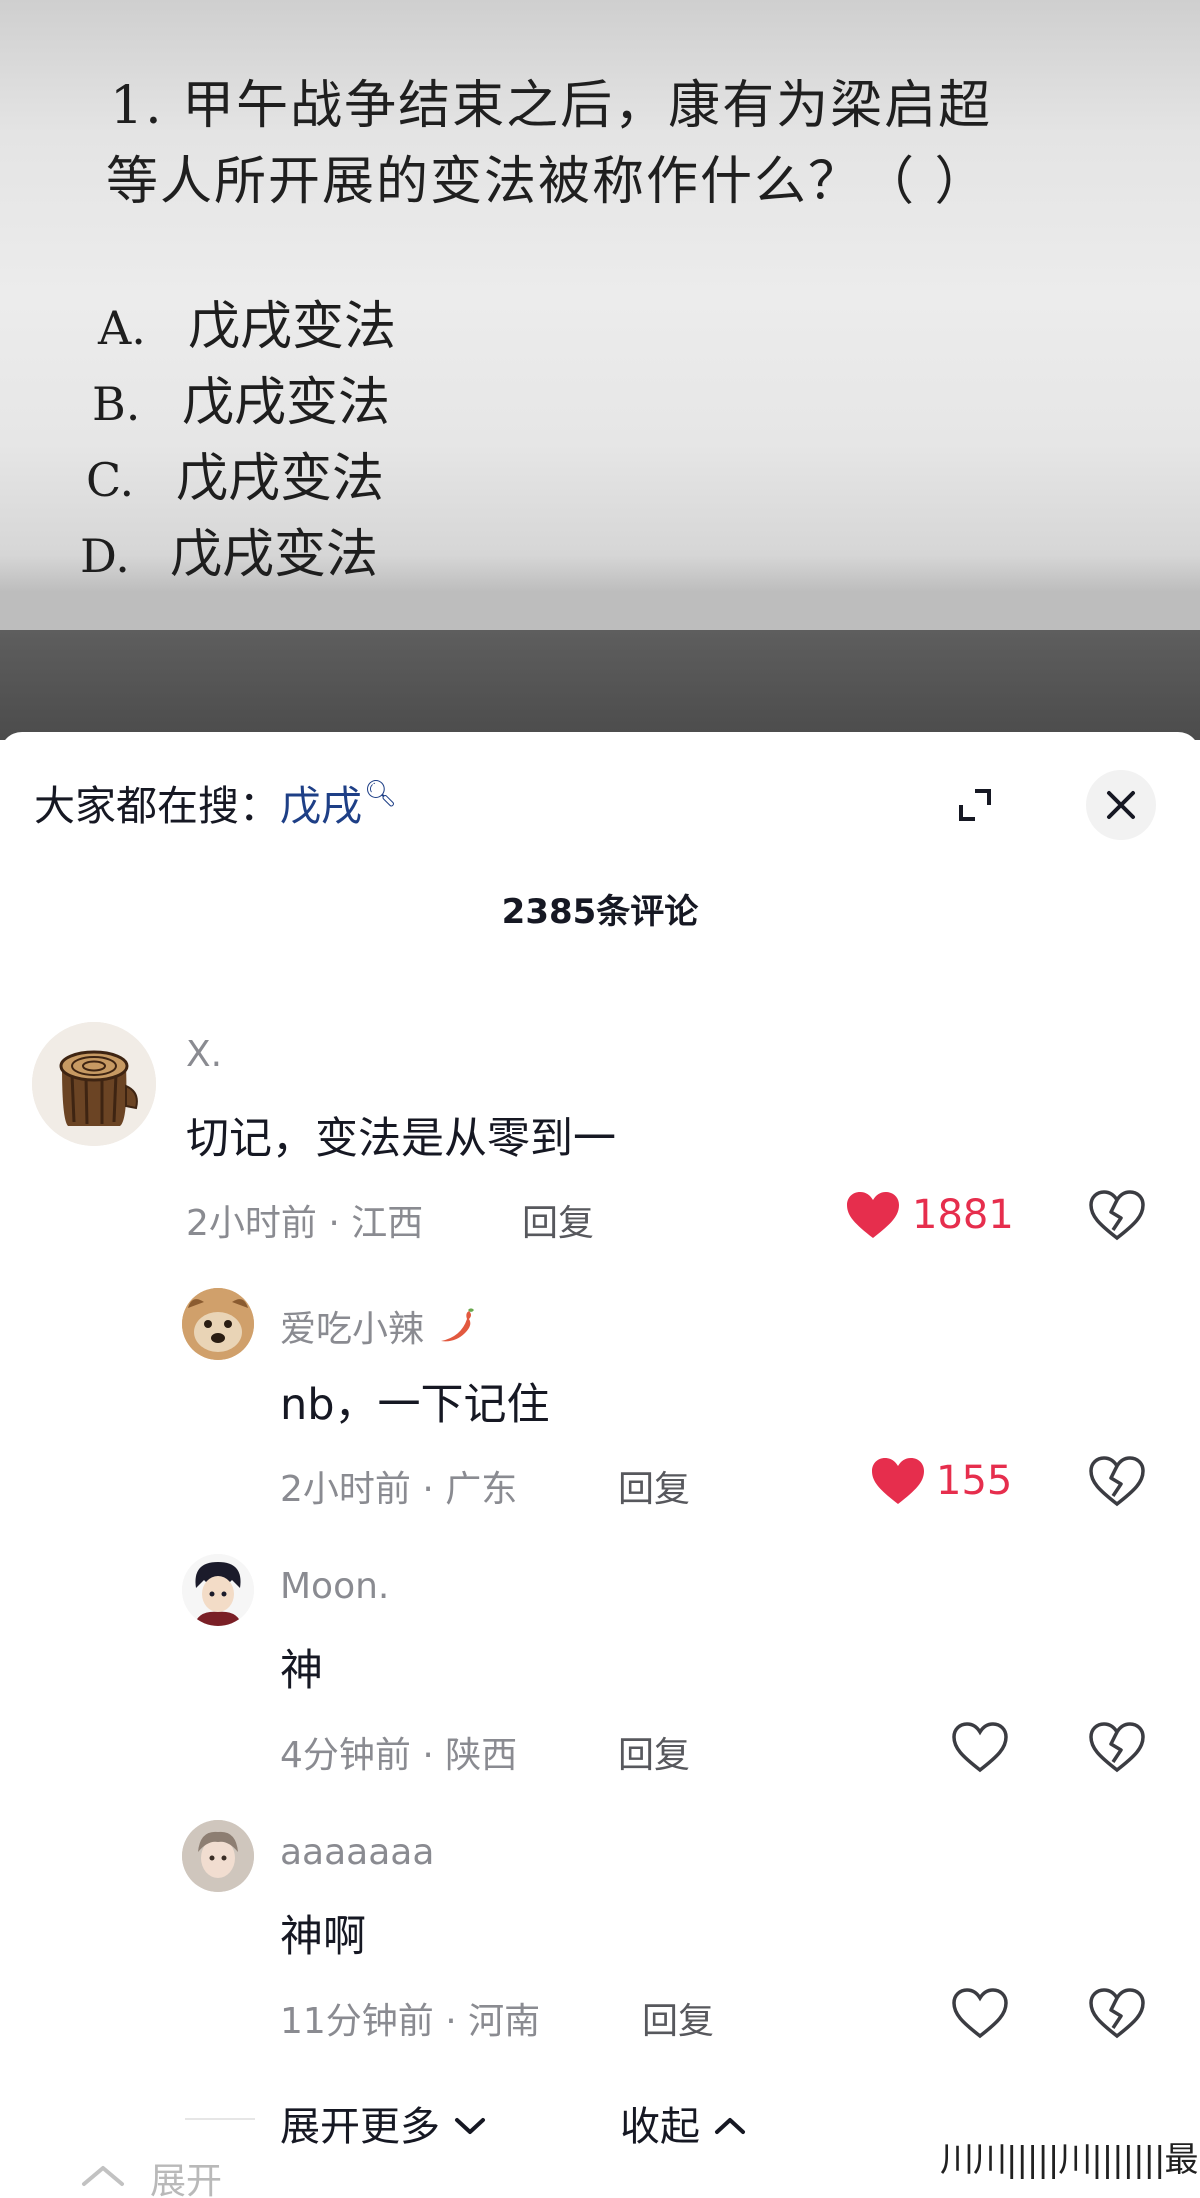  What do you see at coordinates (963, 1215) in the screenshot?
I see `like-count: 1881` at bounding box center [963, 1215].